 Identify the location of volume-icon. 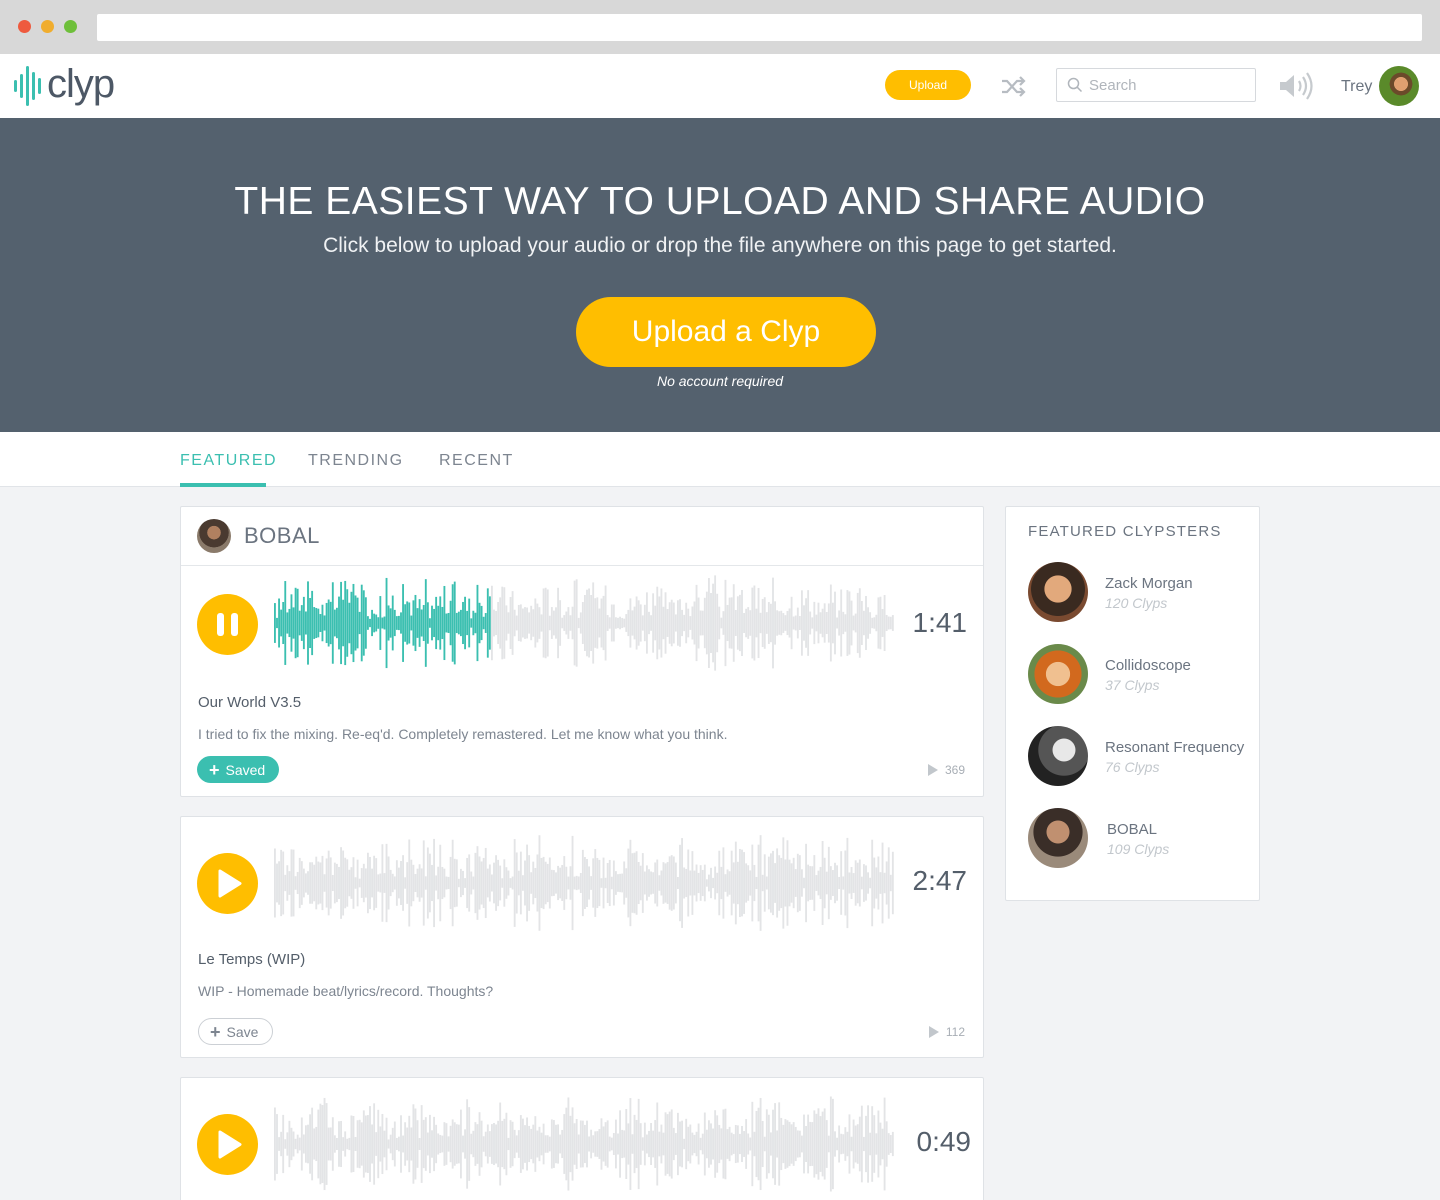
(1298, 86).